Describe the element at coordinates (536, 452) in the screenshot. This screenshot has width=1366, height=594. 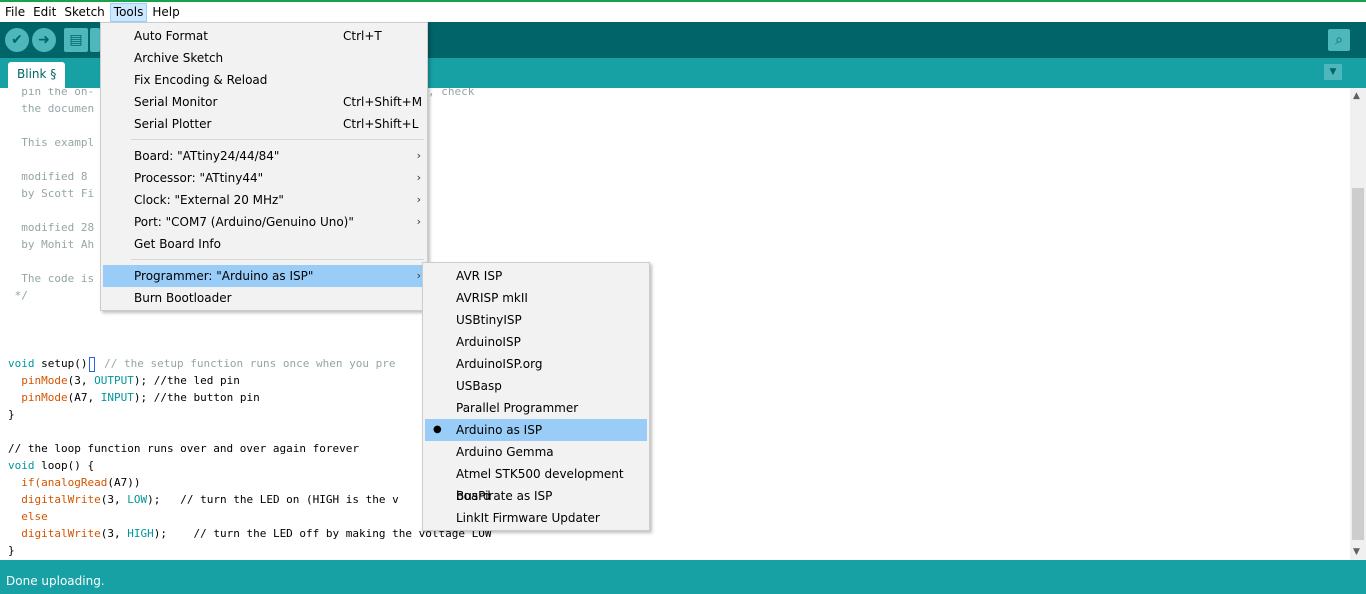
I see `programmer-option: Arduino Gemma` at that location.